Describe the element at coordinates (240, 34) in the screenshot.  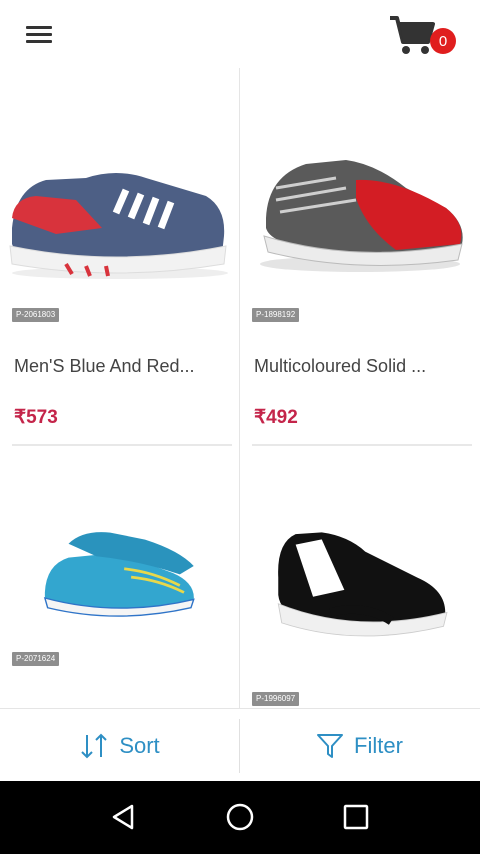
I see `app-header: 0` at that location.